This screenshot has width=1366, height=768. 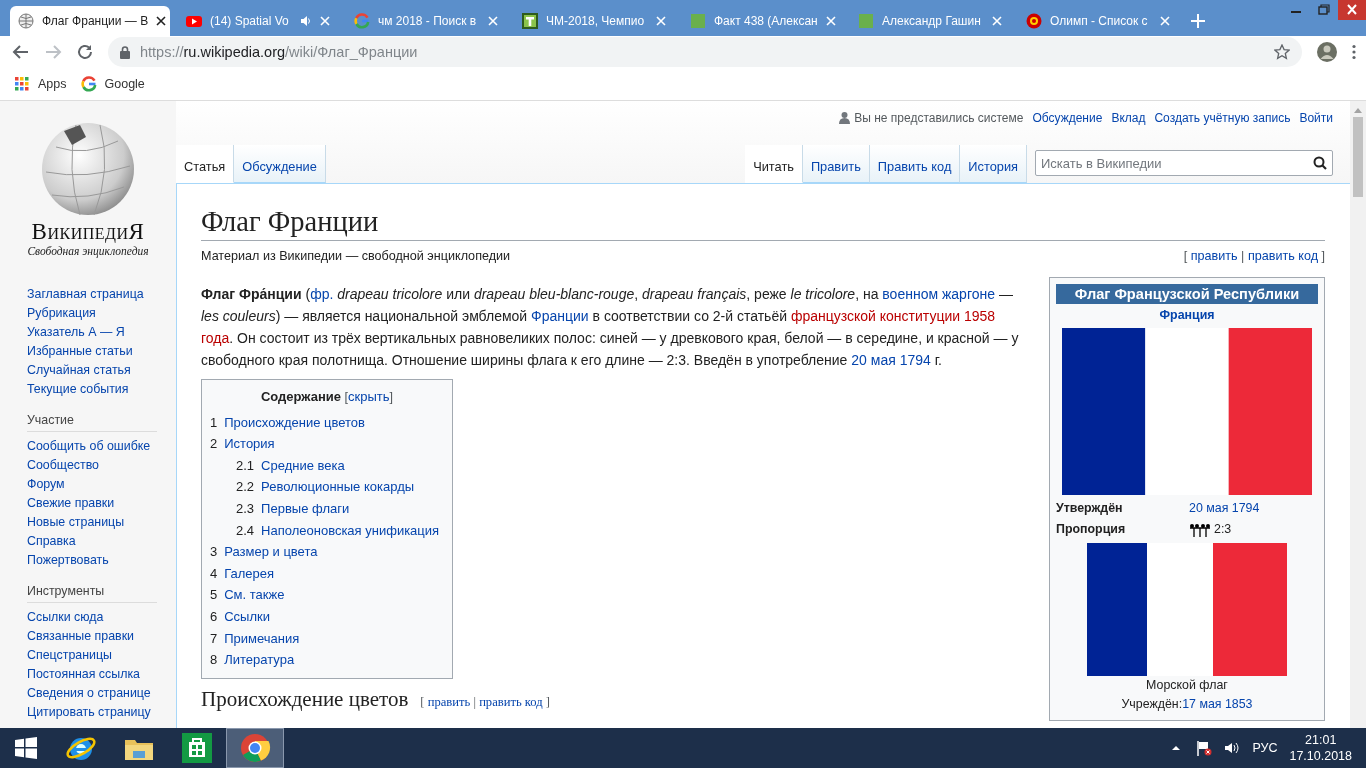 What do you see at coordinates (1316, 118) in the screenshot?
I see `personal-link: Войти` at bounding box center [1316, 118].